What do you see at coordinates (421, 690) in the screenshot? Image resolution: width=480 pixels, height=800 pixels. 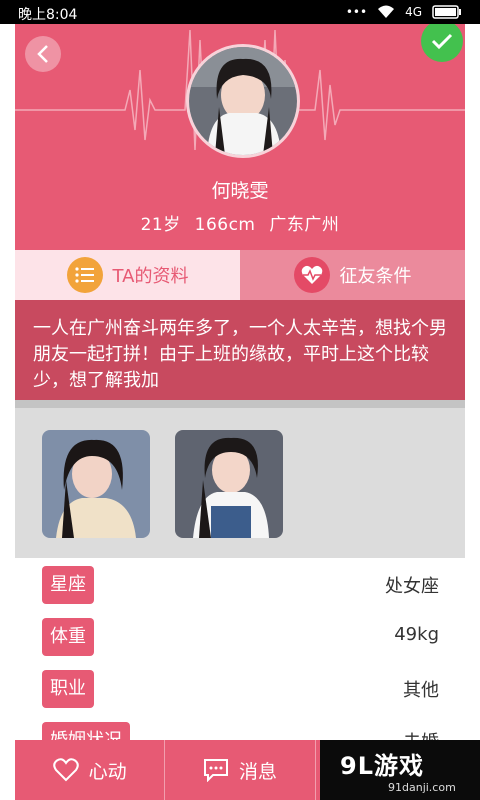 I see `detail-value: 其他` at bounding box center [421, 690].